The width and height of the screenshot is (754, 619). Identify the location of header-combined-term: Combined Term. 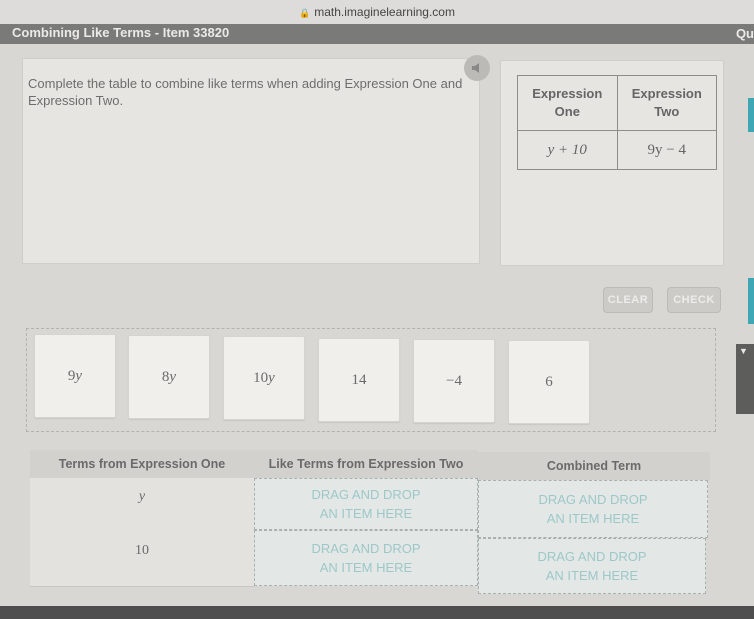
(594, 466).